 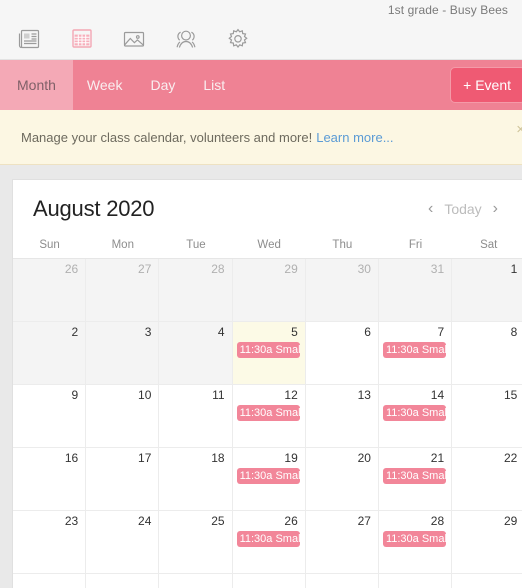 What do you see at coordinates (214, 85) in the screenshot?
I see `tab-list: List` at bounding box center [214, 85].